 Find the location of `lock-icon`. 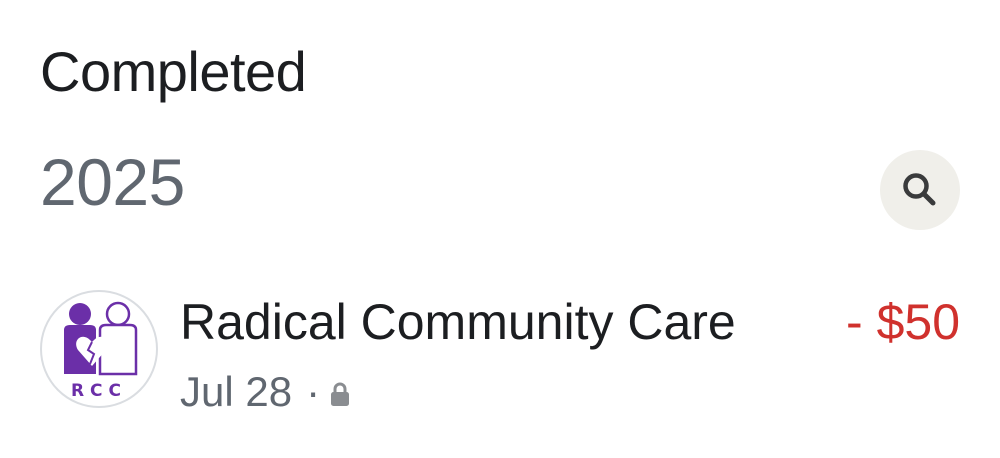

lock-icon is located at coordinates (340, 393).